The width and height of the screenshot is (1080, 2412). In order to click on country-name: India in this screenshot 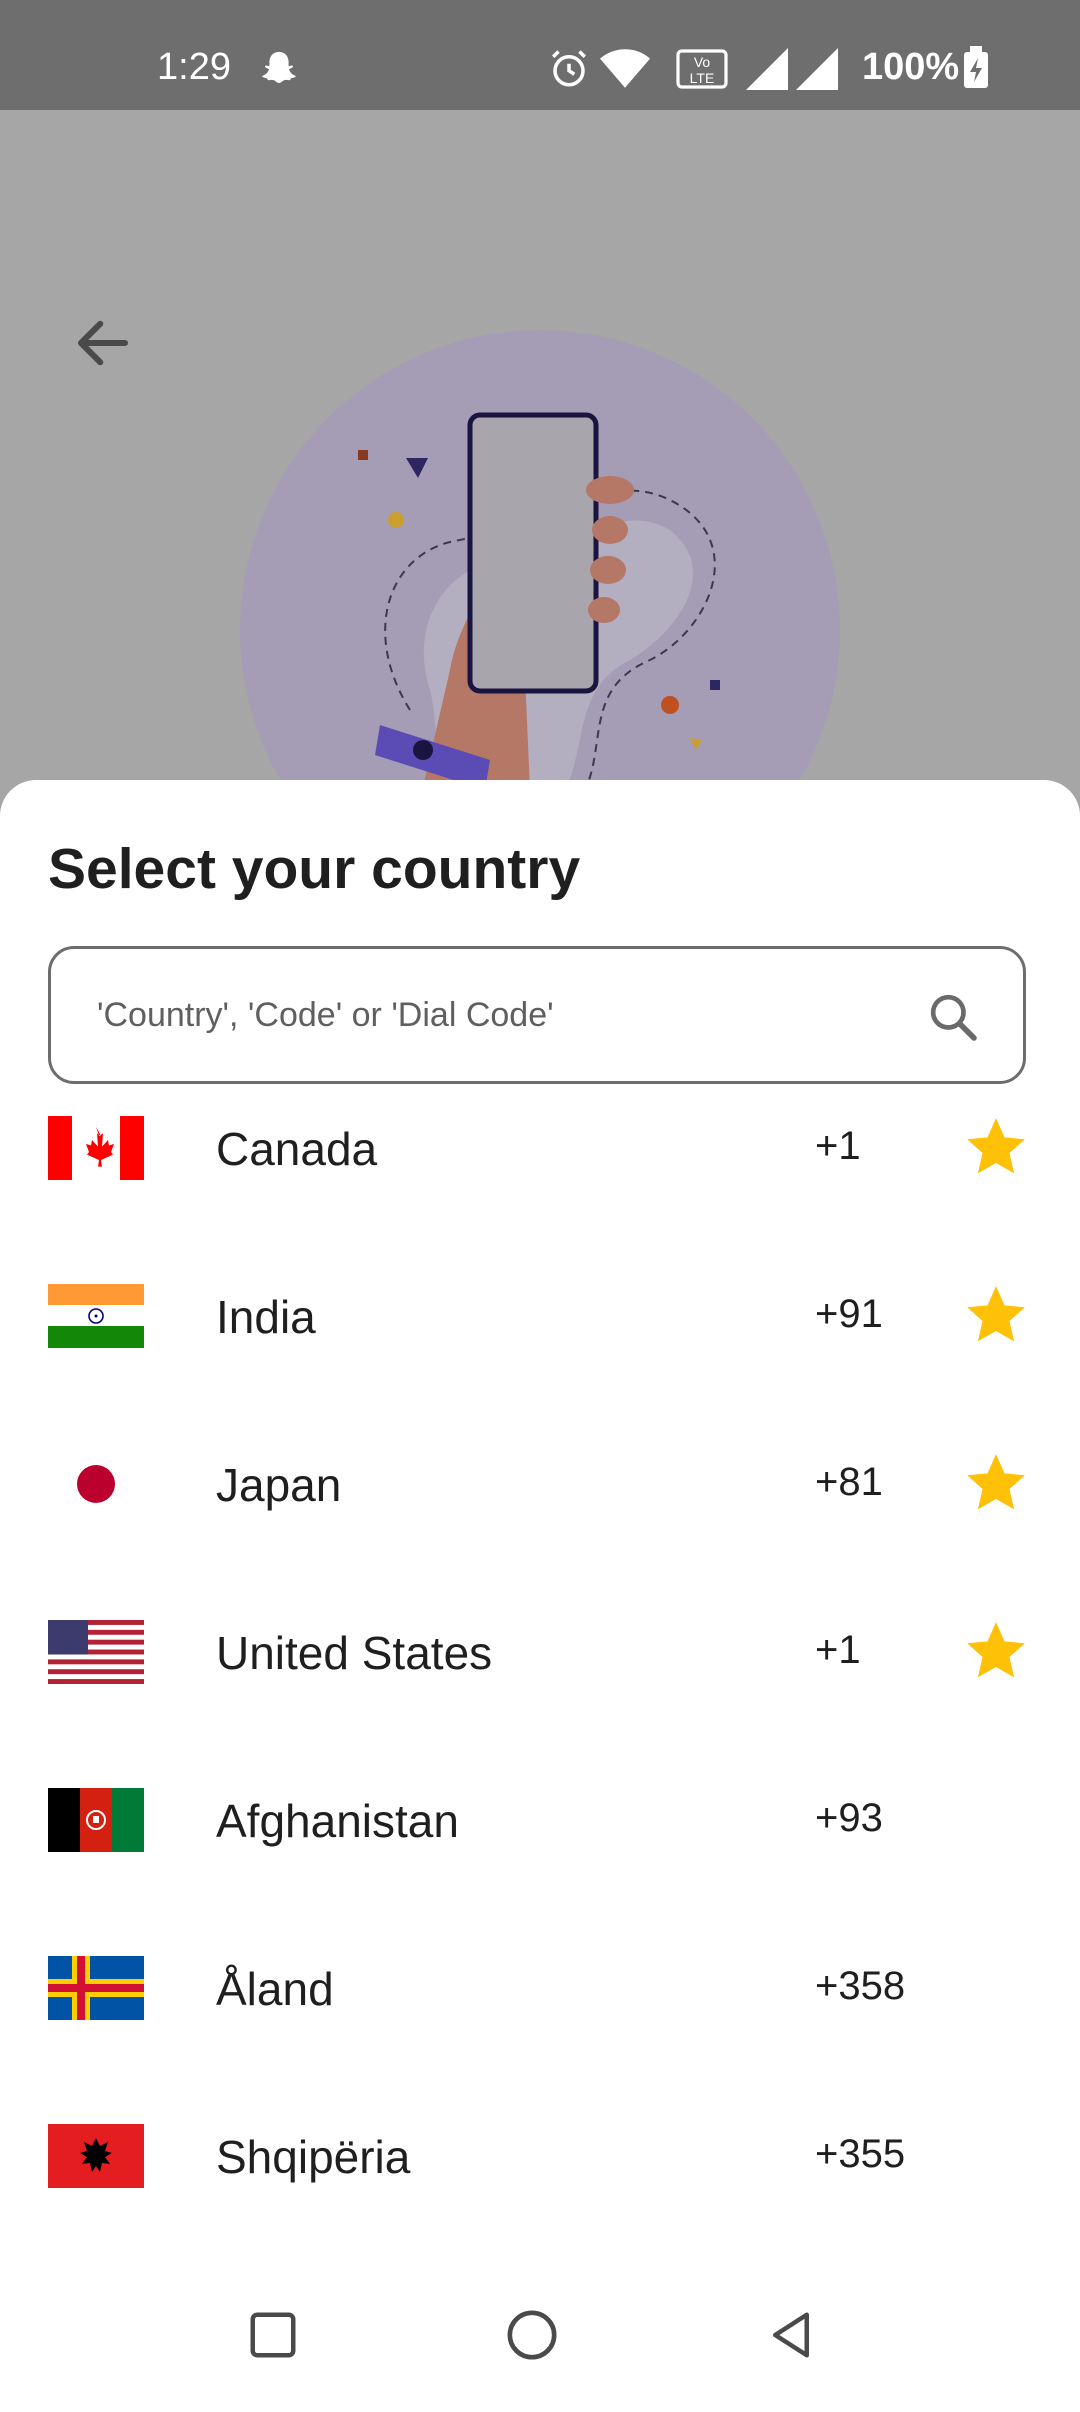, I will do `click(266, 1317)`.